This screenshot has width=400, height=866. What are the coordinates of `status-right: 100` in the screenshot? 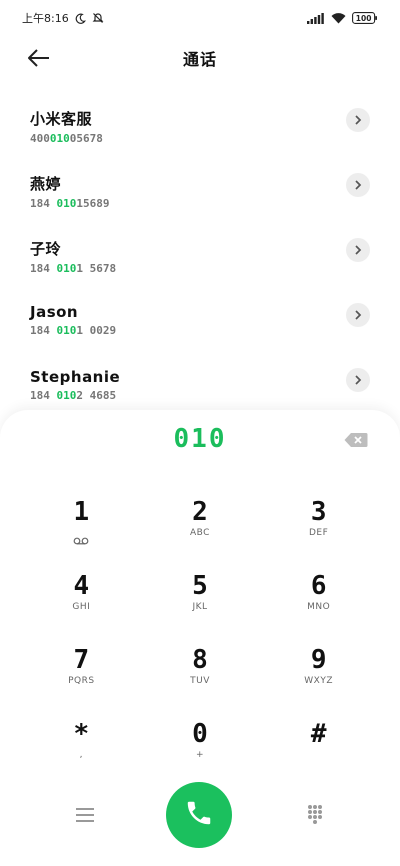 It's located at (342, 18).